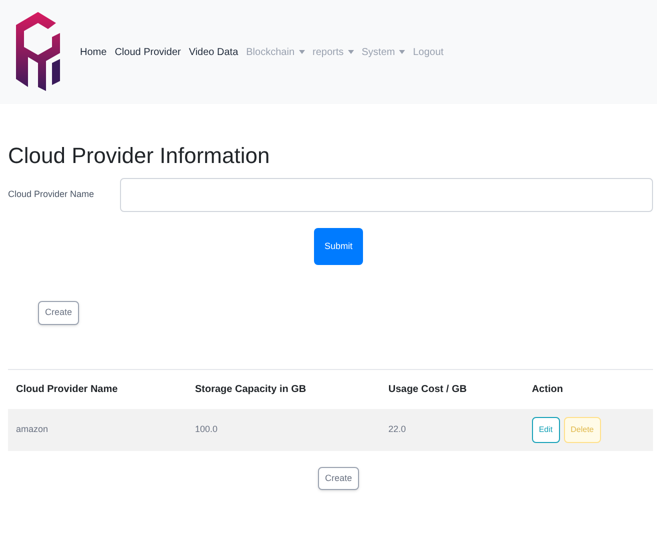  What do you see at coordinates (333, 52) in the screenshot?
I see `nav-link: reports` at bounding box center [333, 52].